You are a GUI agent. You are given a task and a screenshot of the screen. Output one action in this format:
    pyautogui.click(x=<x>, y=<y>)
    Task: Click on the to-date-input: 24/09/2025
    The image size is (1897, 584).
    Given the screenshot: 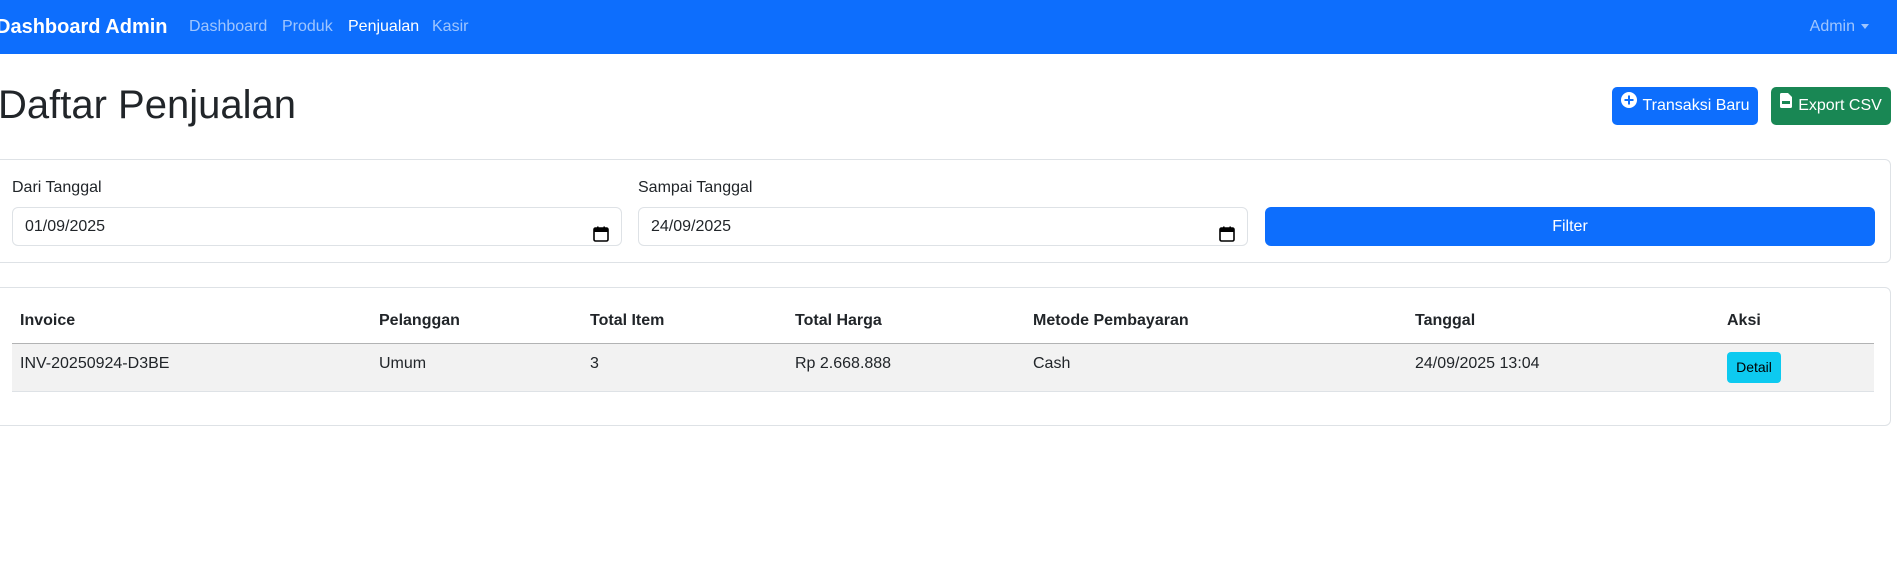 What is the action you would take?
    pyautogui.click(x=943, y=226)
    